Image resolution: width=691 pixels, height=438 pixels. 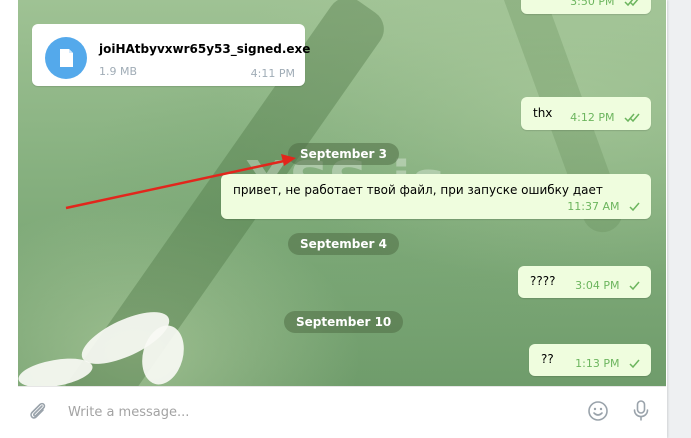 I want to click on annotation-arrow-head, so click(x=288, y=160).